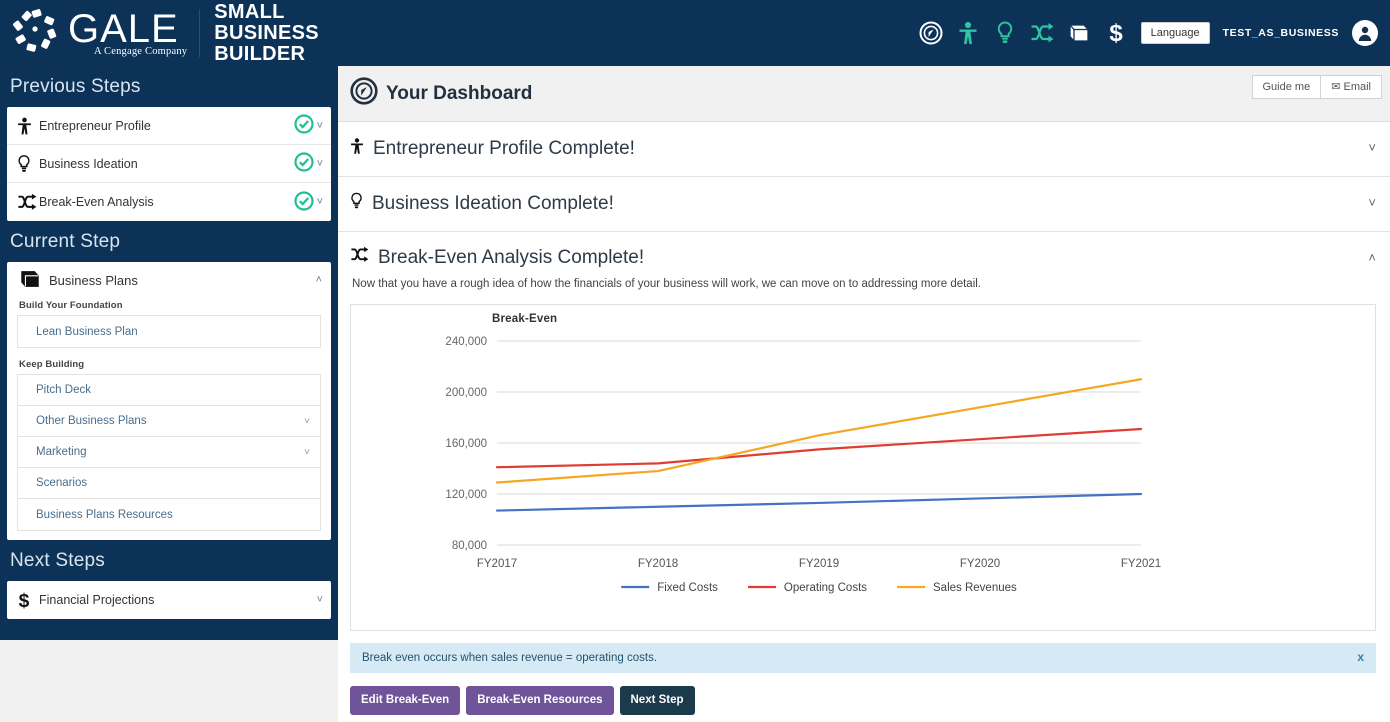 The height and width of the screenshot is (722, 1390). I want to click on x-axis-tick-label: FY2019, so click(819, 564).